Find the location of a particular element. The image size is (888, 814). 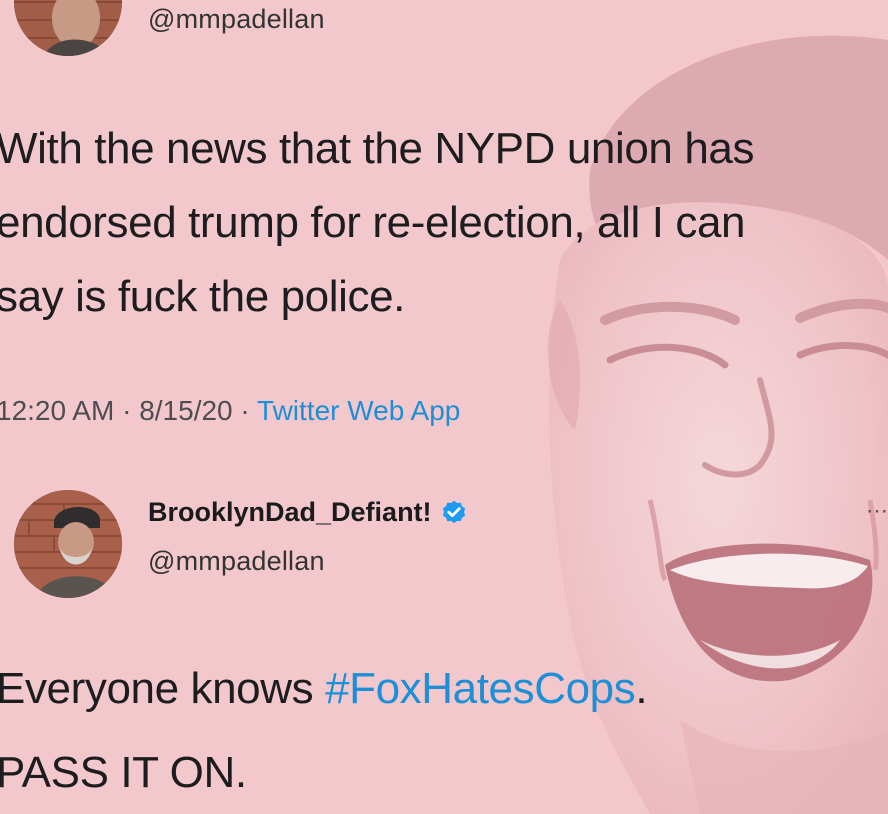

tweet-metadata: 12:20 AM · 8/15/20 · Twitter Web App is located at coordinates (230, 411).